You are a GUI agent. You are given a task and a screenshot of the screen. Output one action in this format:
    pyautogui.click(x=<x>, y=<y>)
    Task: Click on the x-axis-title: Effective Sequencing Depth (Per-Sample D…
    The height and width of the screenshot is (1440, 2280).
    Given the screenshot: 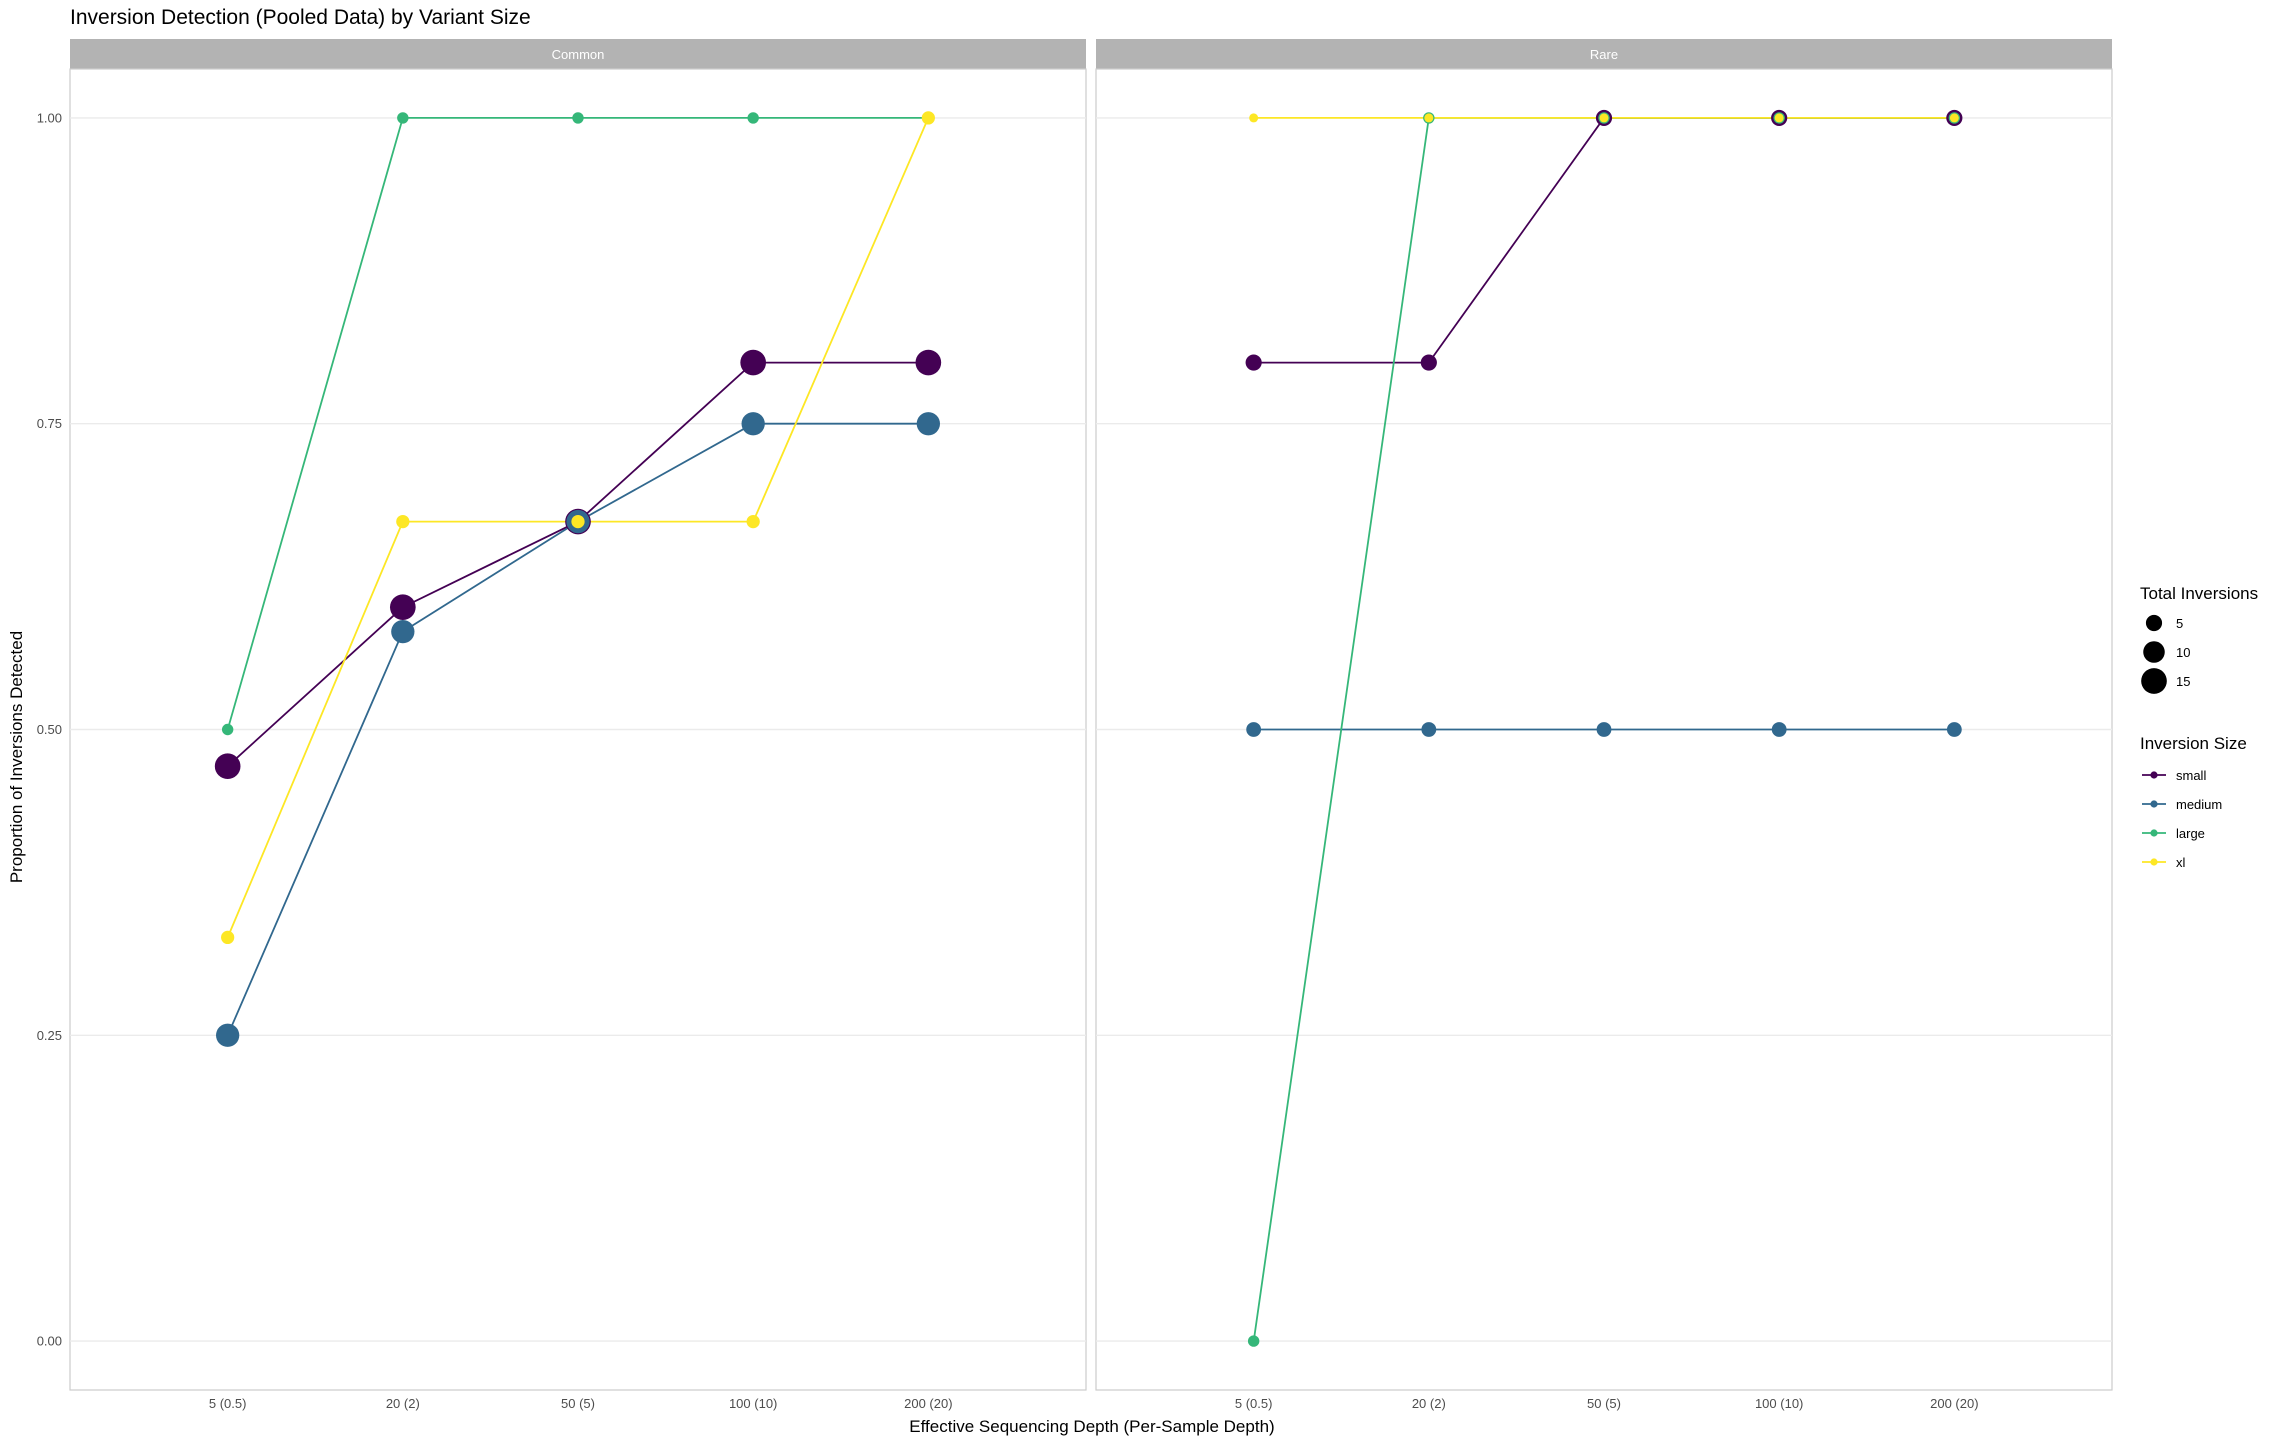 What is the action you would take?
    pyautogui.click(x=1091, y=1426)
    